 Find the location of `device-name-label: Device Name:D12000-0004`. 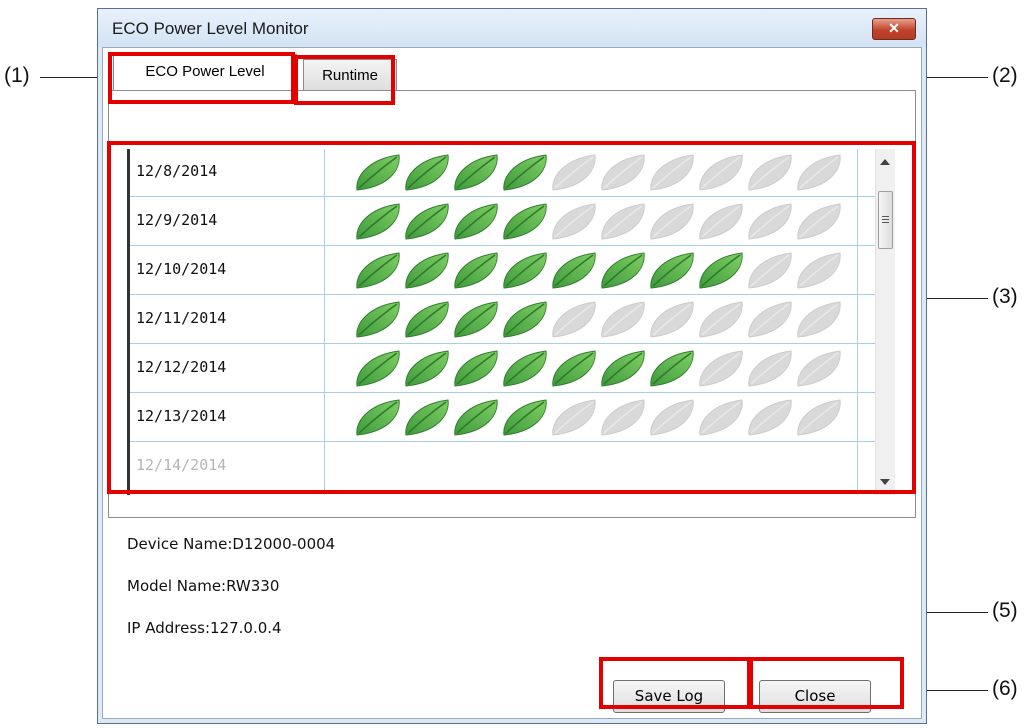

device-name-label: Device Name:D12000-0004 is located at coordinates (231, 544).